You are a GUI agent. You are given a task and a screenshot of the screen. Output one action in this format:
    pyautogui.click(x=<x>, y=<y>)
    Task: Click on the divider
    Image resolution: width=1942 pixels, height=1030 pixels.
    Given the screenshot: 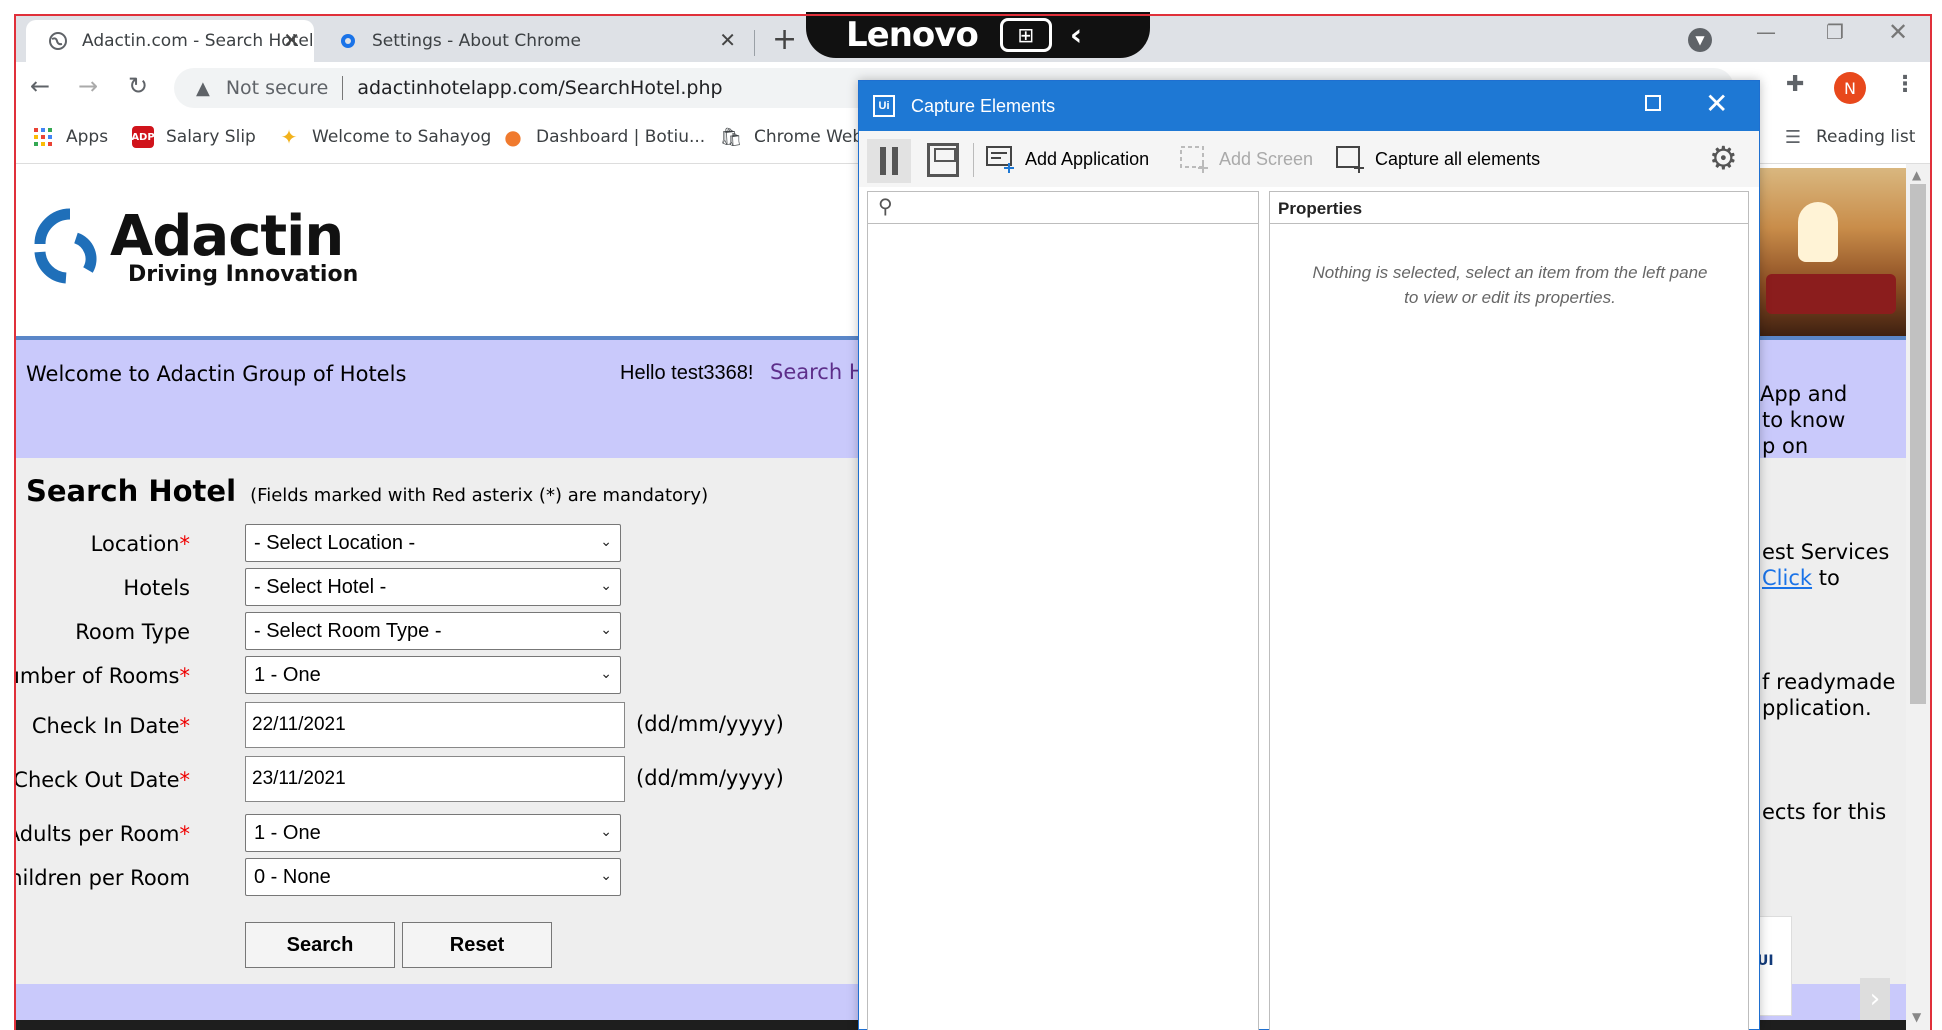 What is the action you would take?
    pyautogui.click(x=343, y=88)
    